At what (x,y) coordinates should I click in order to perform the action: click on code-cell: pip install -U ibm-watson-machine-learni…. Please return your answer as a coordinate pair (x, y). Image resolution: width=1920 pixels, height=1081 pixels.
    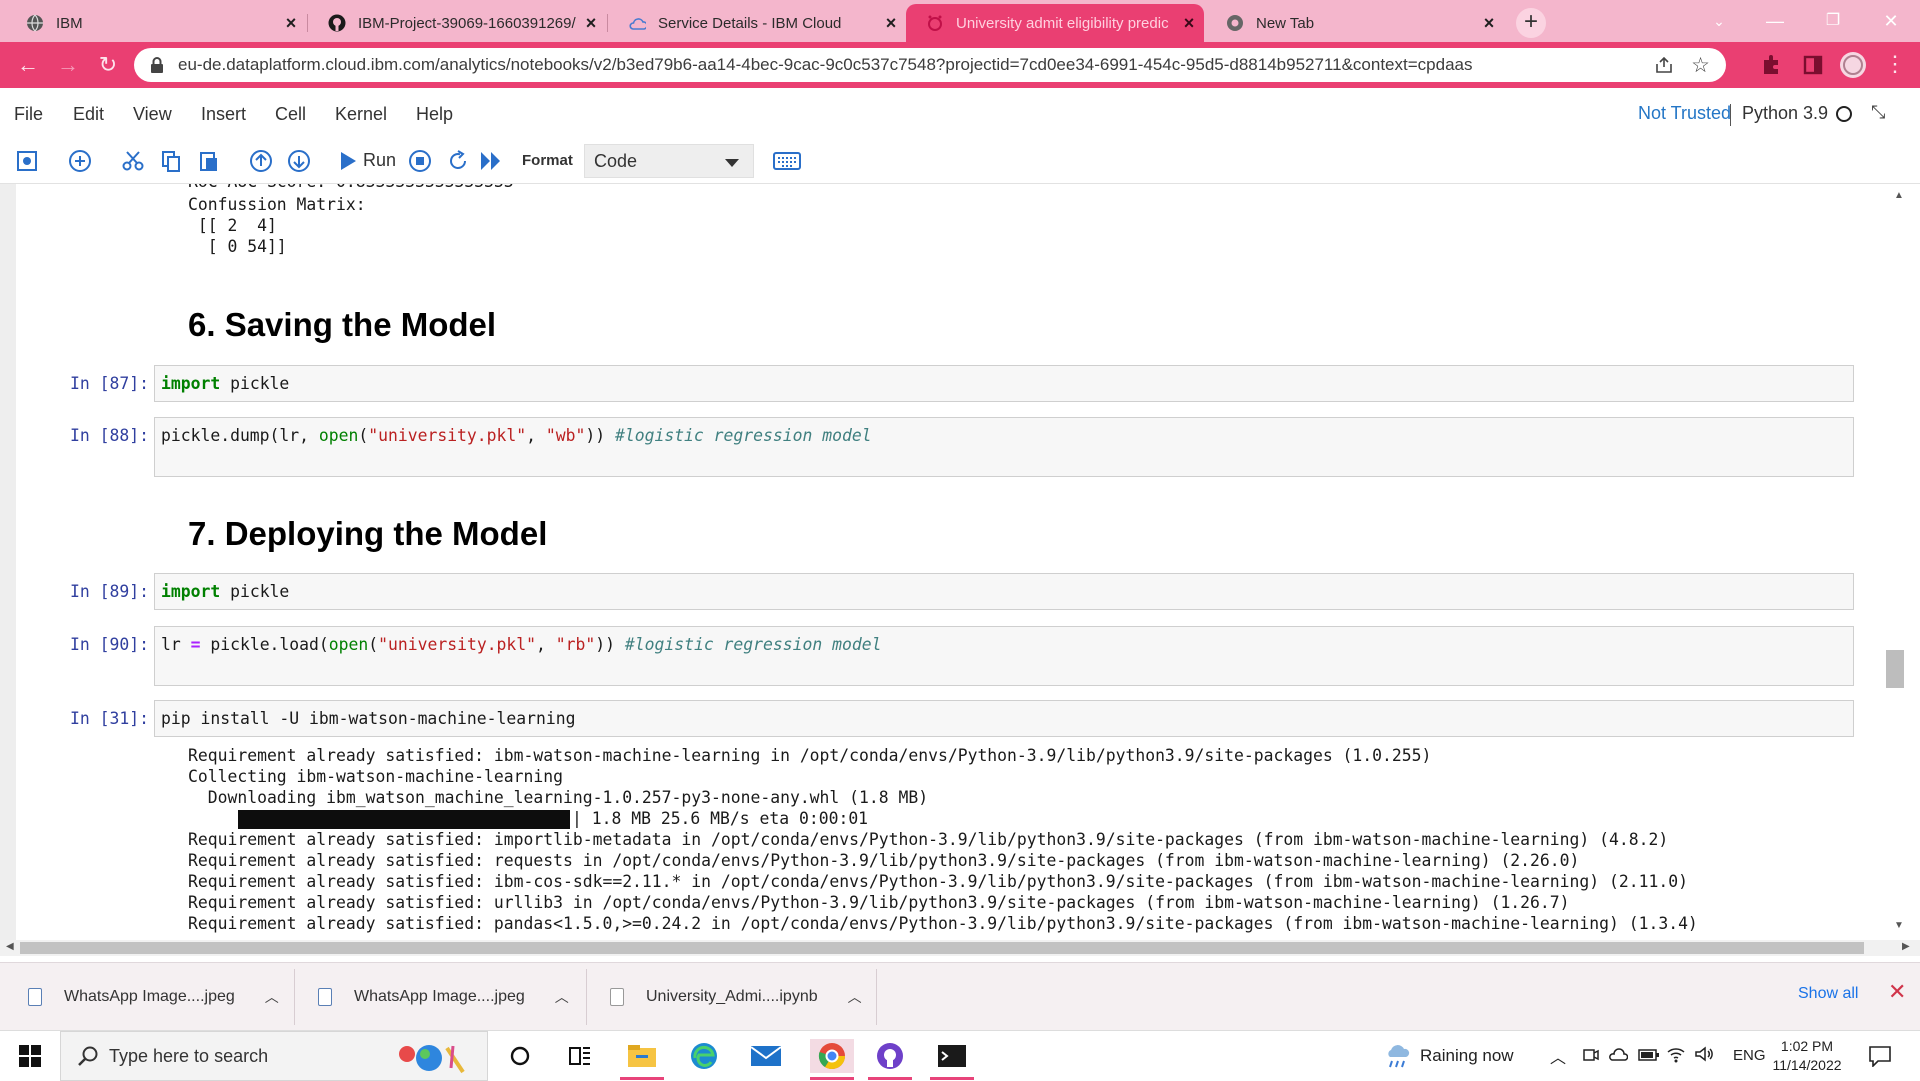
    Looking at the image, I should click on (1004, 718).